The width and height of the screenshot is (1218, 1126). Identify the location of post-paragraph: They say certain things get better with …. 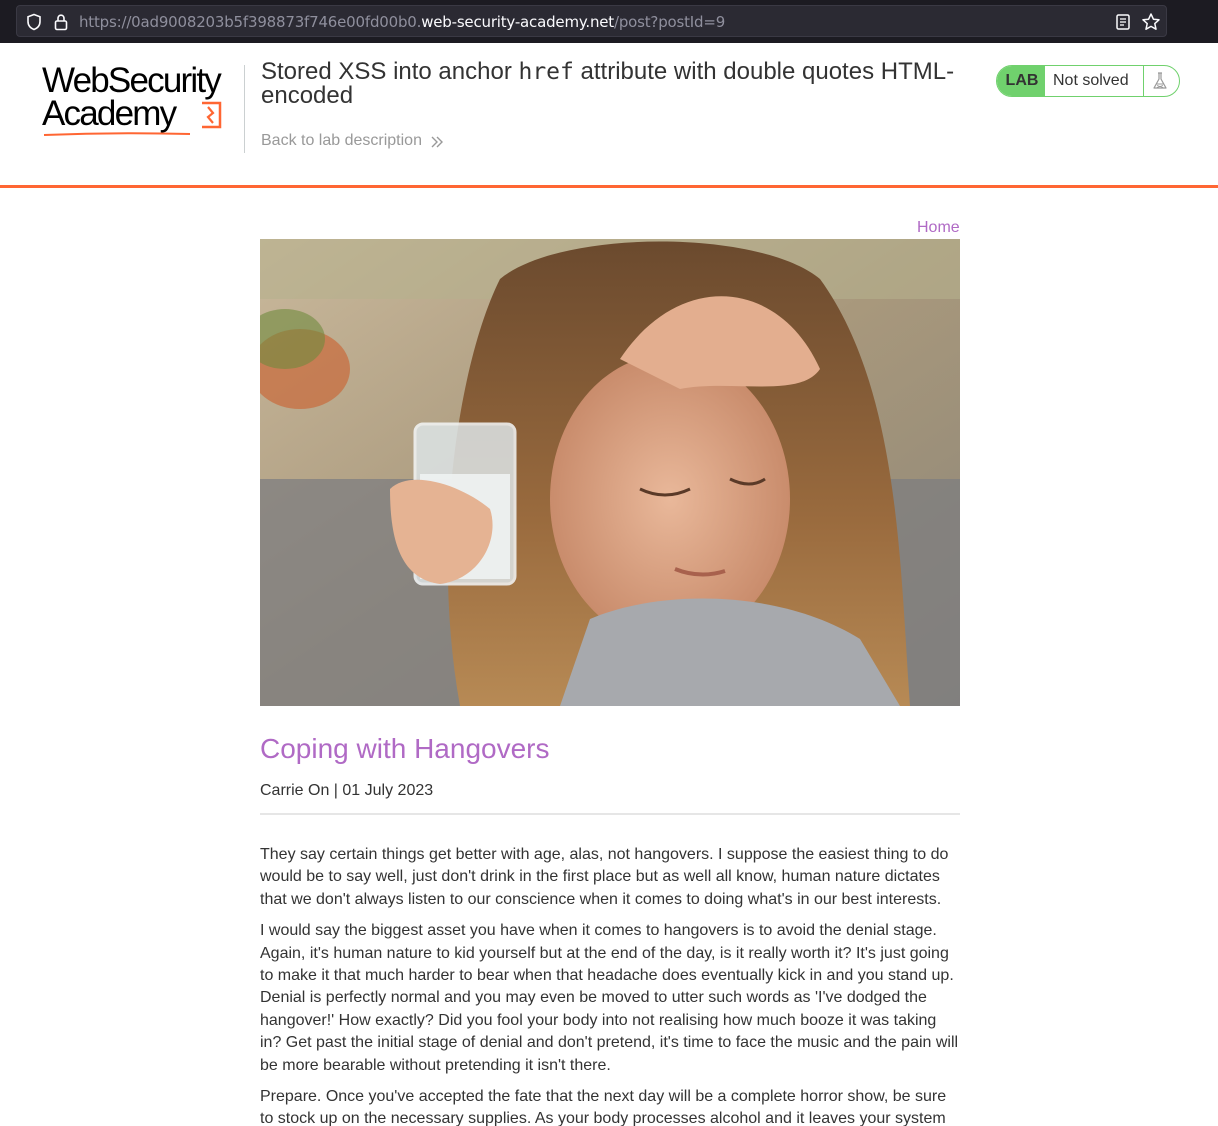
(604, 877).